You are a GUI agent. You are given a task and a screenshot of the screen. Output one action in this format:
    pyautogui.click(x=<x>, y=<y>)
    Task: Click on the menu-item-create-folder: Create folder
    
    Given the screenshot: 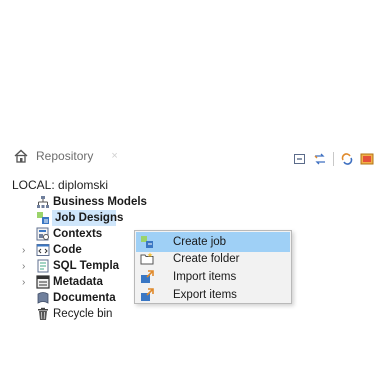 What is the action you would take?
    pyautogui.click(x=213, y=259)
    